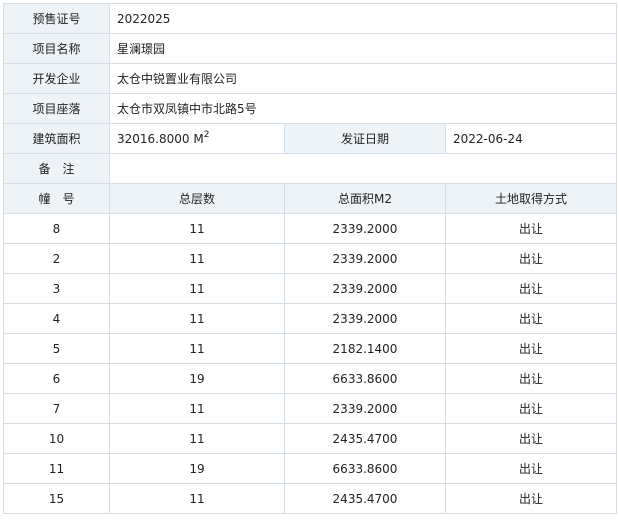  I want to click on project-name-value: 星澜璟园, so click(363, 48).